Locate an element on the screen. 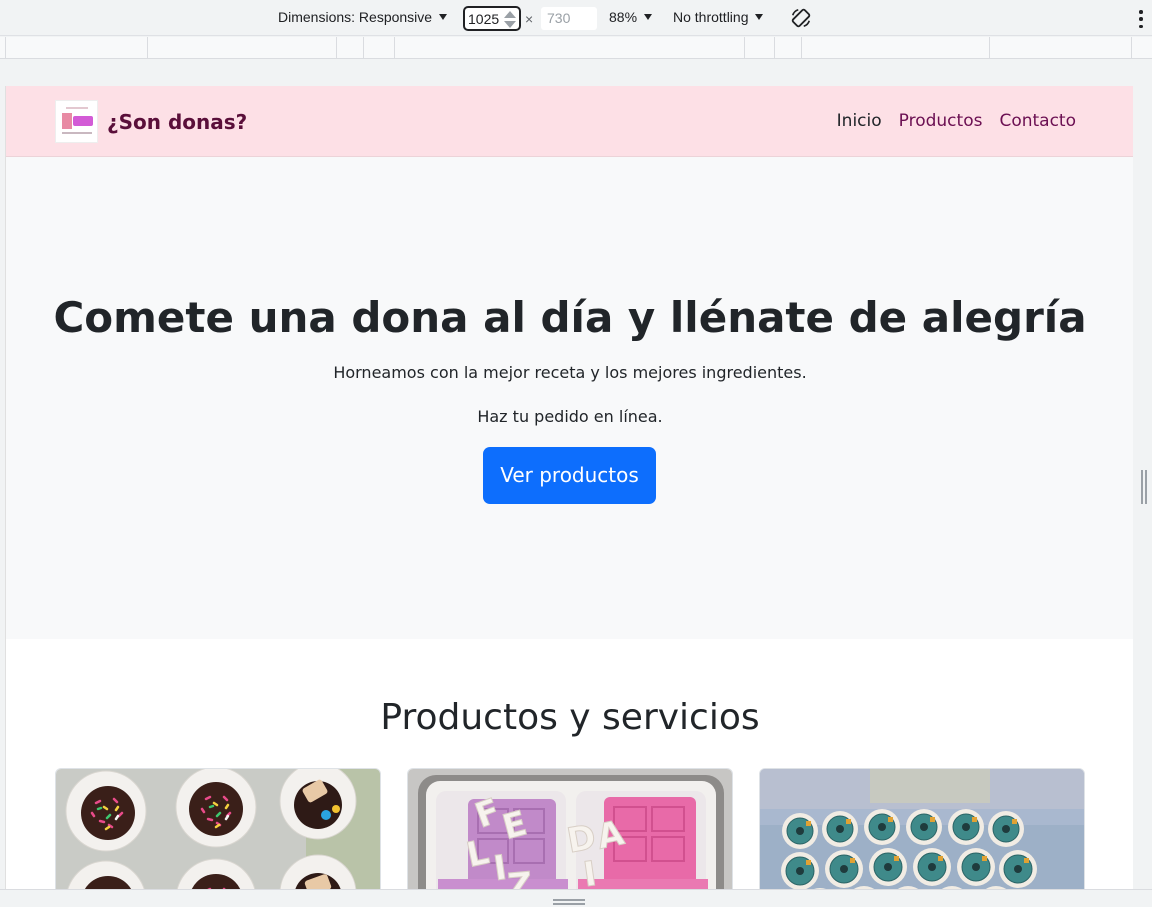  brand-link: ¿Son donas? is located at coordinates (151, 121).